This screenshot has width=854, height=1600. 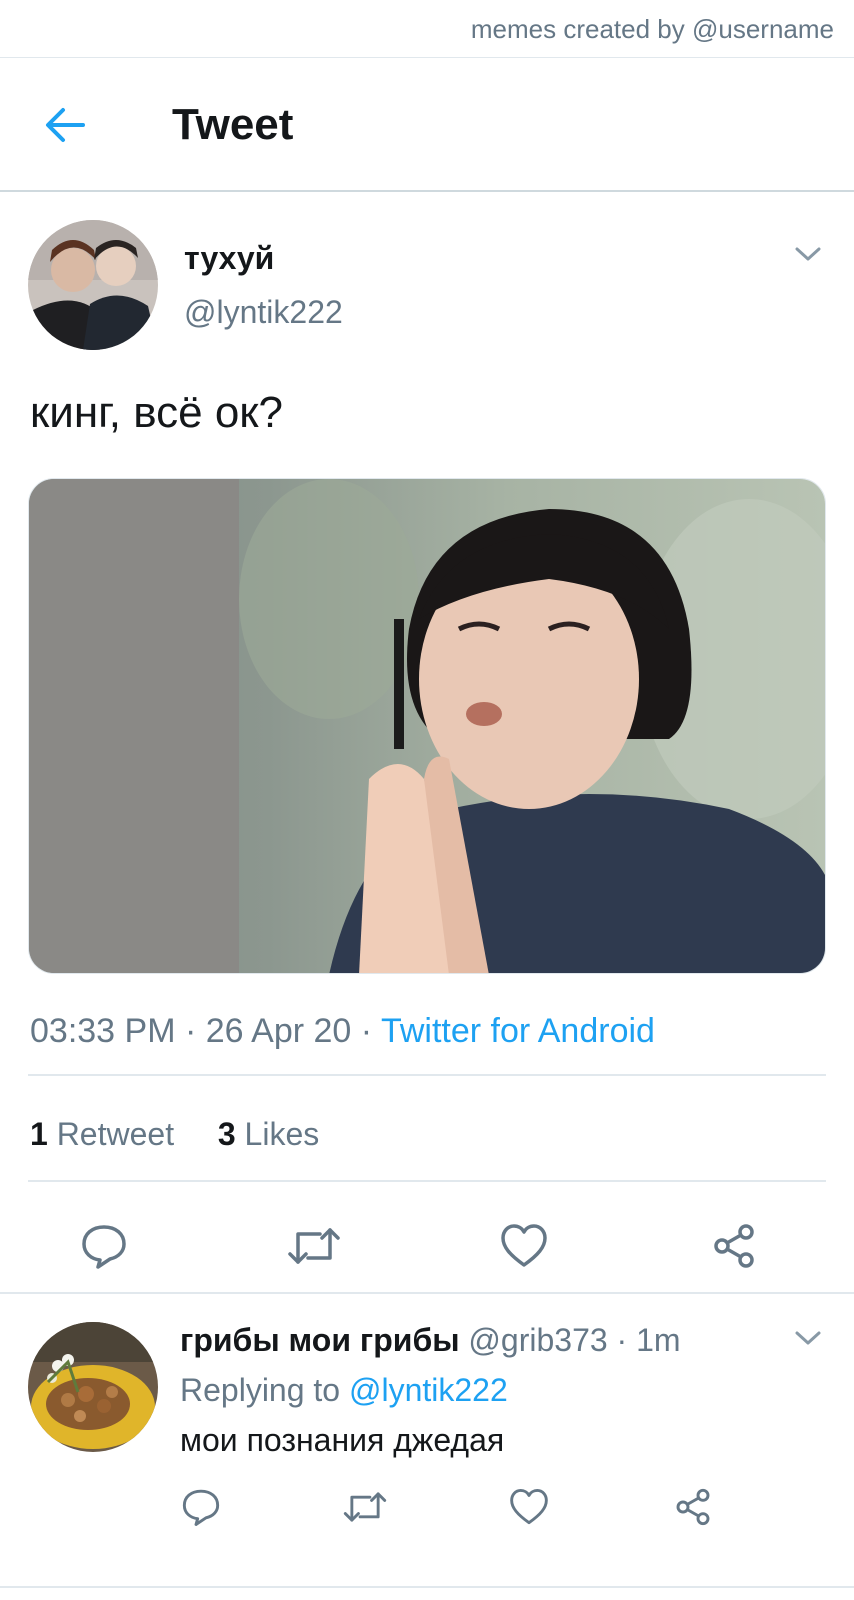 I want to click on retweets-stat: 1 Retweet, so click(x=102, y=1134).